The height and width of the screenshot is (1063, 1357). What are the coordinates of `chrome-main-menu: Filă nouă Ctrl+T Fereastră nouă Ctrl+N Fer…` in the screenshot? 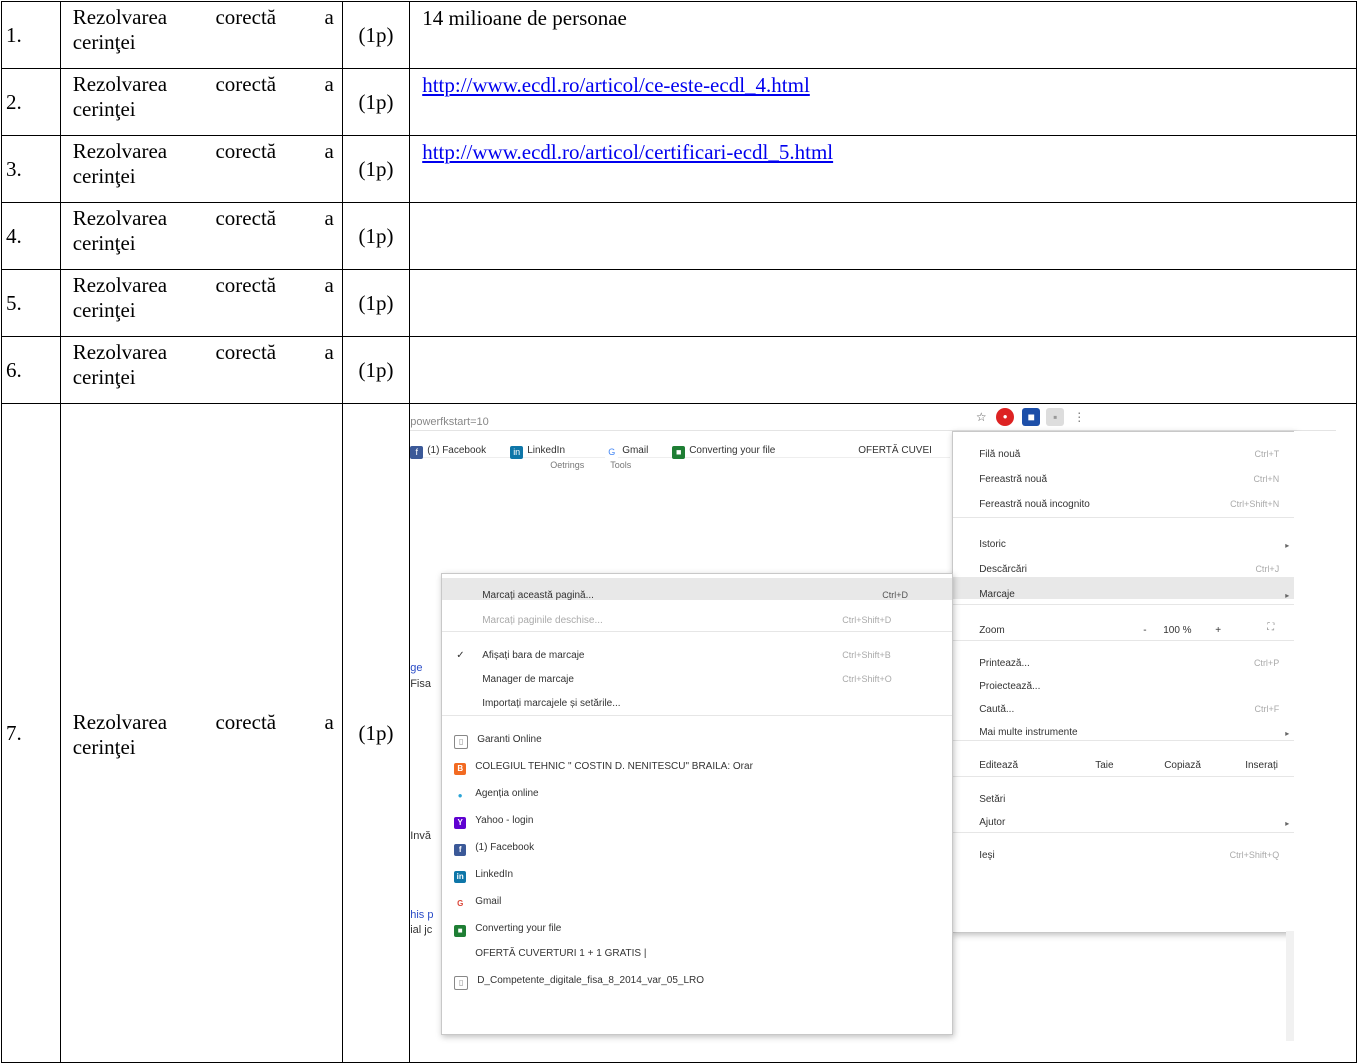 It's located at (1124, 682).